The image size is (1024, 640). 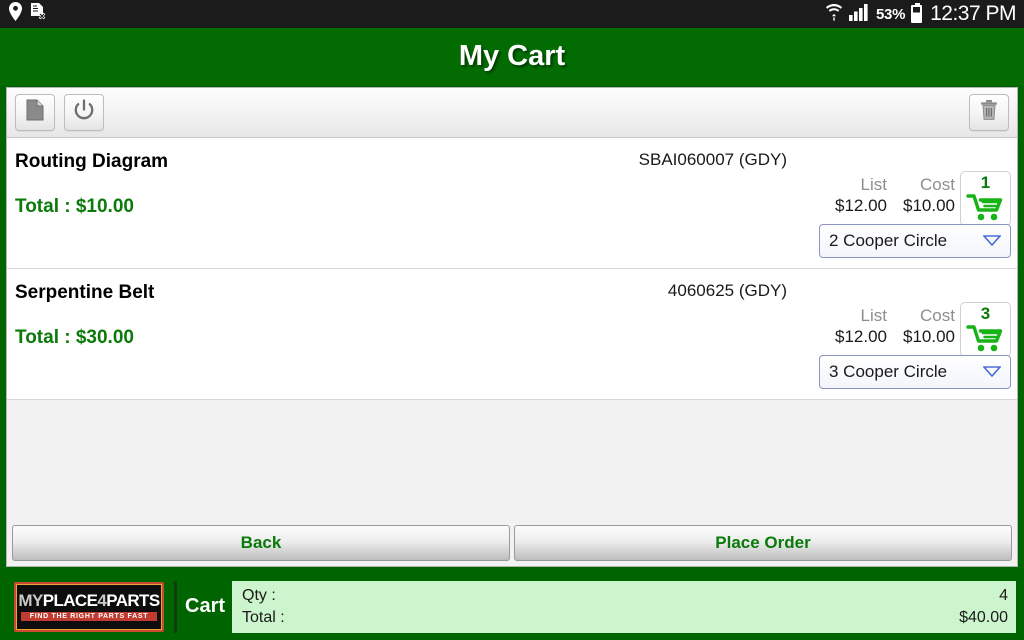 I want to click on item-location-value: 2 Cooper Circle, so click(x=888, y=240).